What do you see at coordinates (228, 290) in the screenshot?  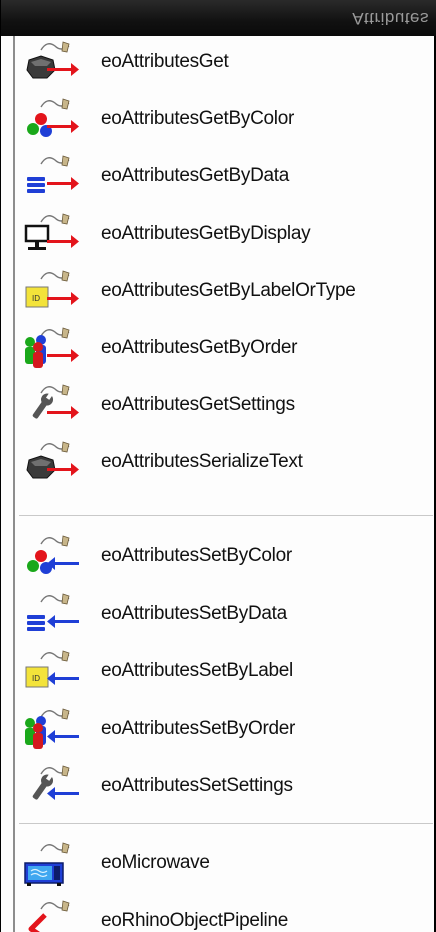 I see `component-label: eoAttributesGetByLabelOrType` at bounding box center [228, 290].